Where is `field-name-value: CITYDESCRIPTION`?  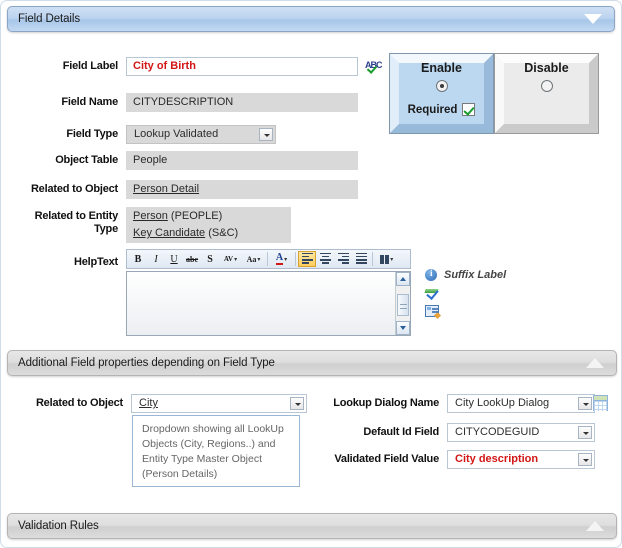
field-name-value: CITYDESCRIPTION is located at coordinates (242, 102).